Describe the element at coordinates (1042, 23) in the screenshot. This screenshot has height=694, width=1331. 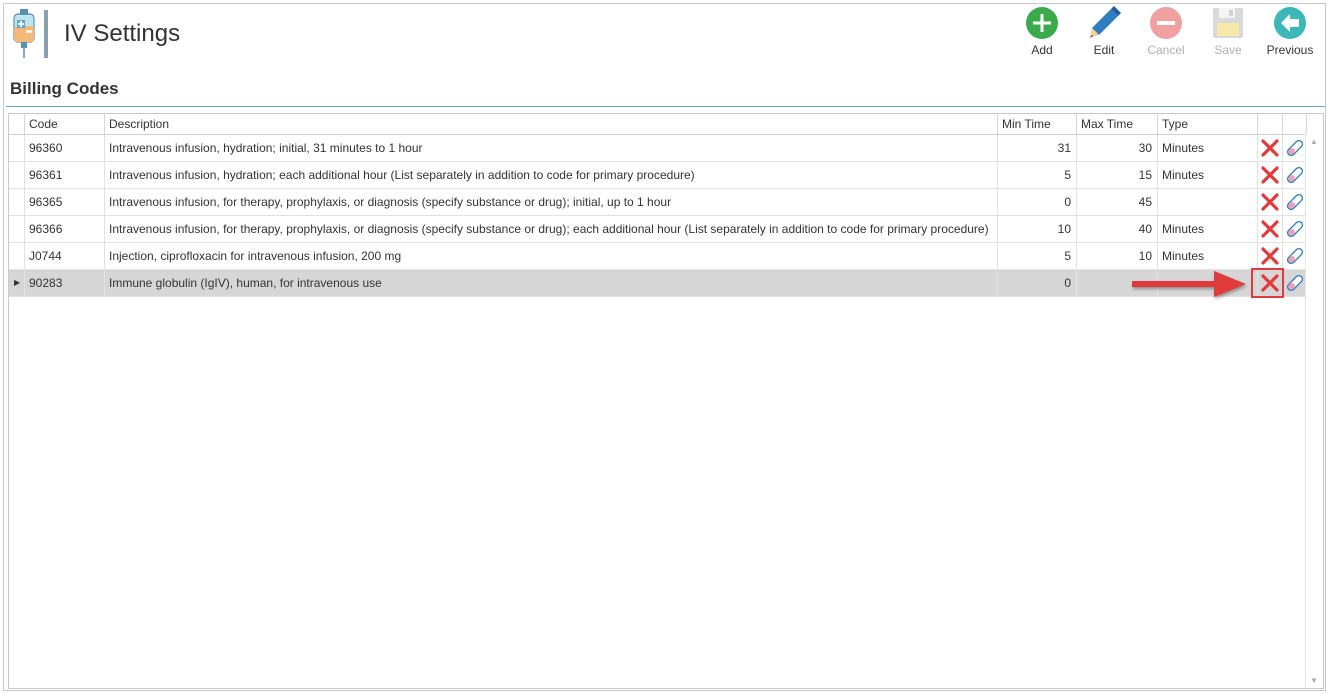
I see `plus-circle-icon` at that location.